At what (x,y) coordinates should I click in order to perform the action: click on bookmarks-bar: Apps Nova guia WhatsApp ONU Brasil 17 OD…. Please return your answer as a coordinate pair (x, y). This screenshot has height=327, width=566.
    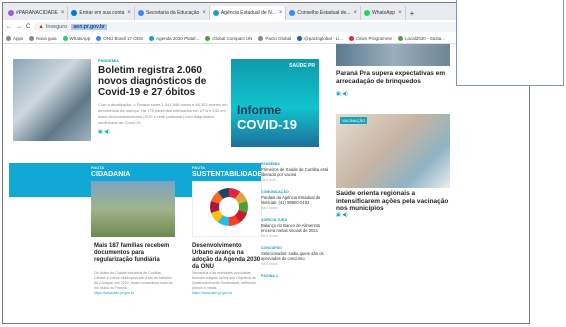
    Looking at the image, I should click on (266, 39).